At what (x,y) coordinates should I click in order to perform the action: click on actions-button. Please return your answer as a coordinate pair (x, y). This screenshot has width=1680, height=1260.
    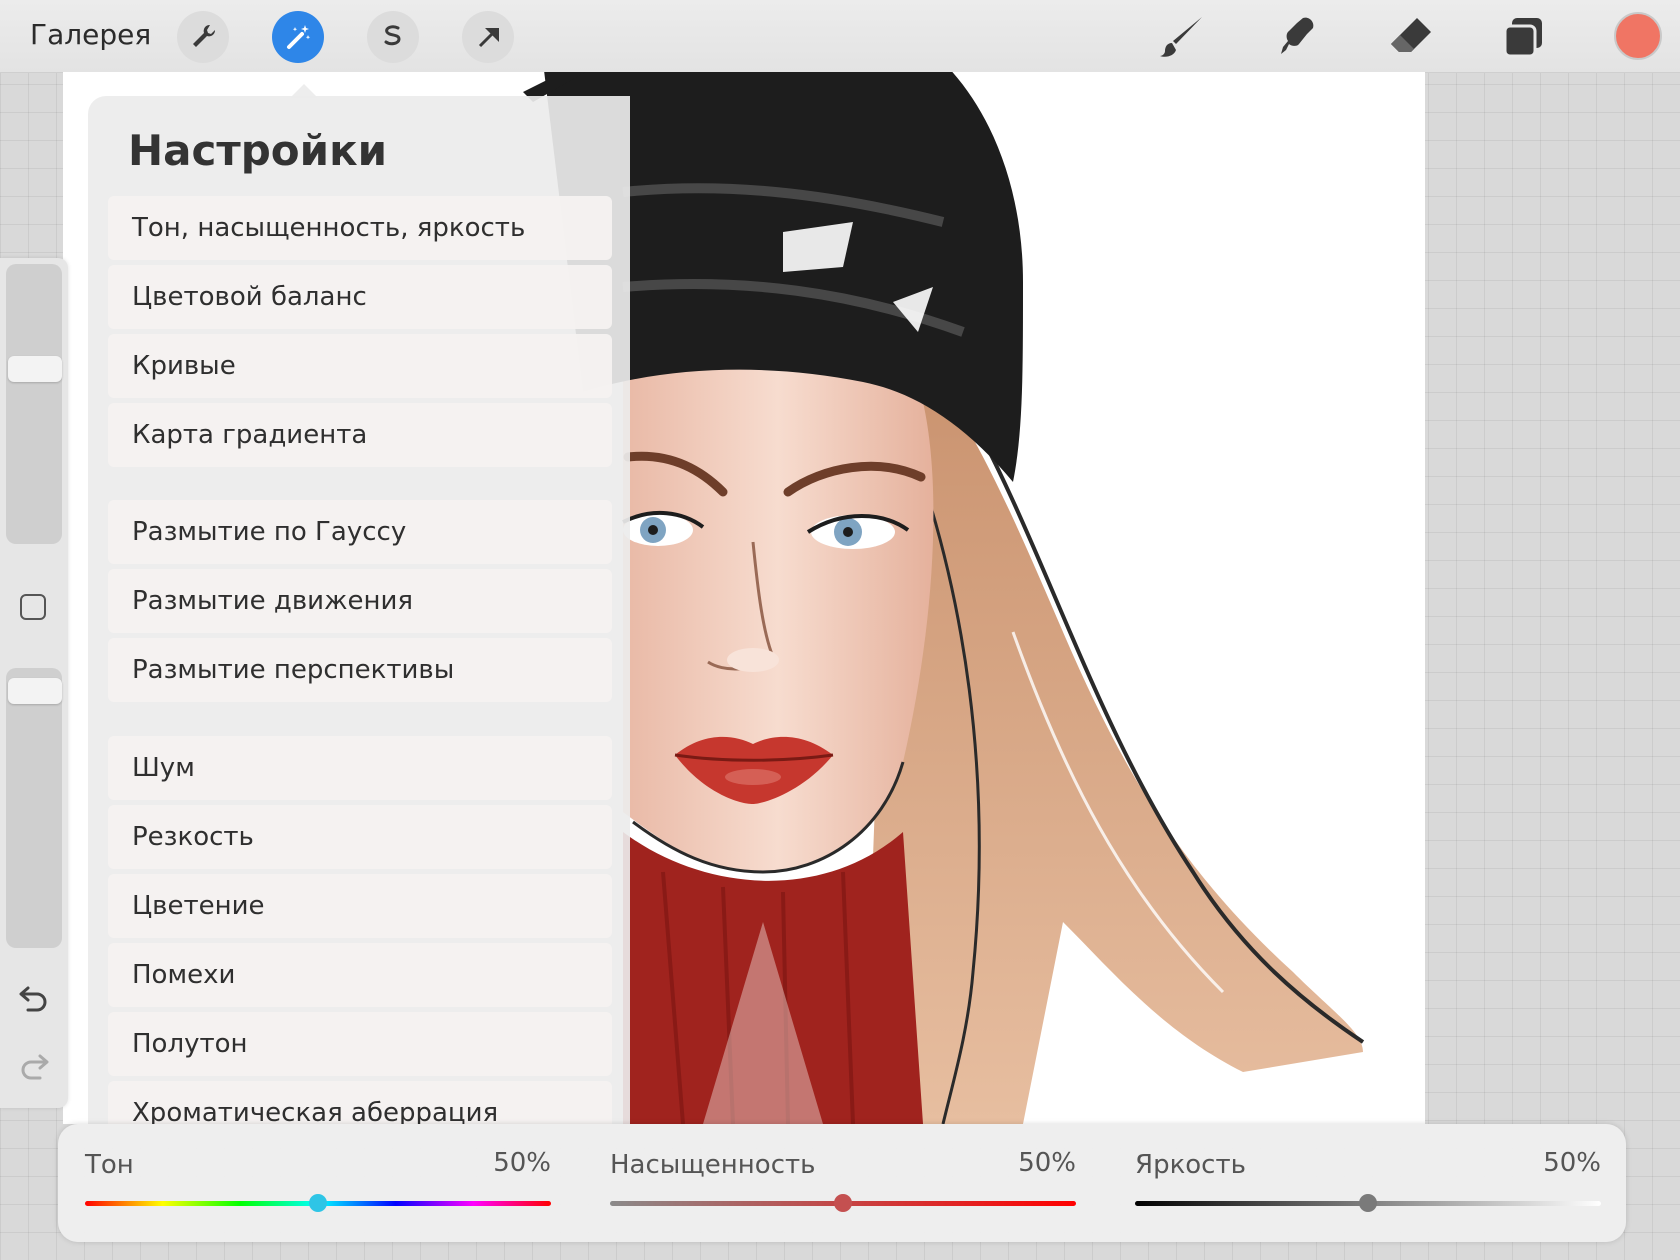
    Looking at the image, I should click on (203, 37).